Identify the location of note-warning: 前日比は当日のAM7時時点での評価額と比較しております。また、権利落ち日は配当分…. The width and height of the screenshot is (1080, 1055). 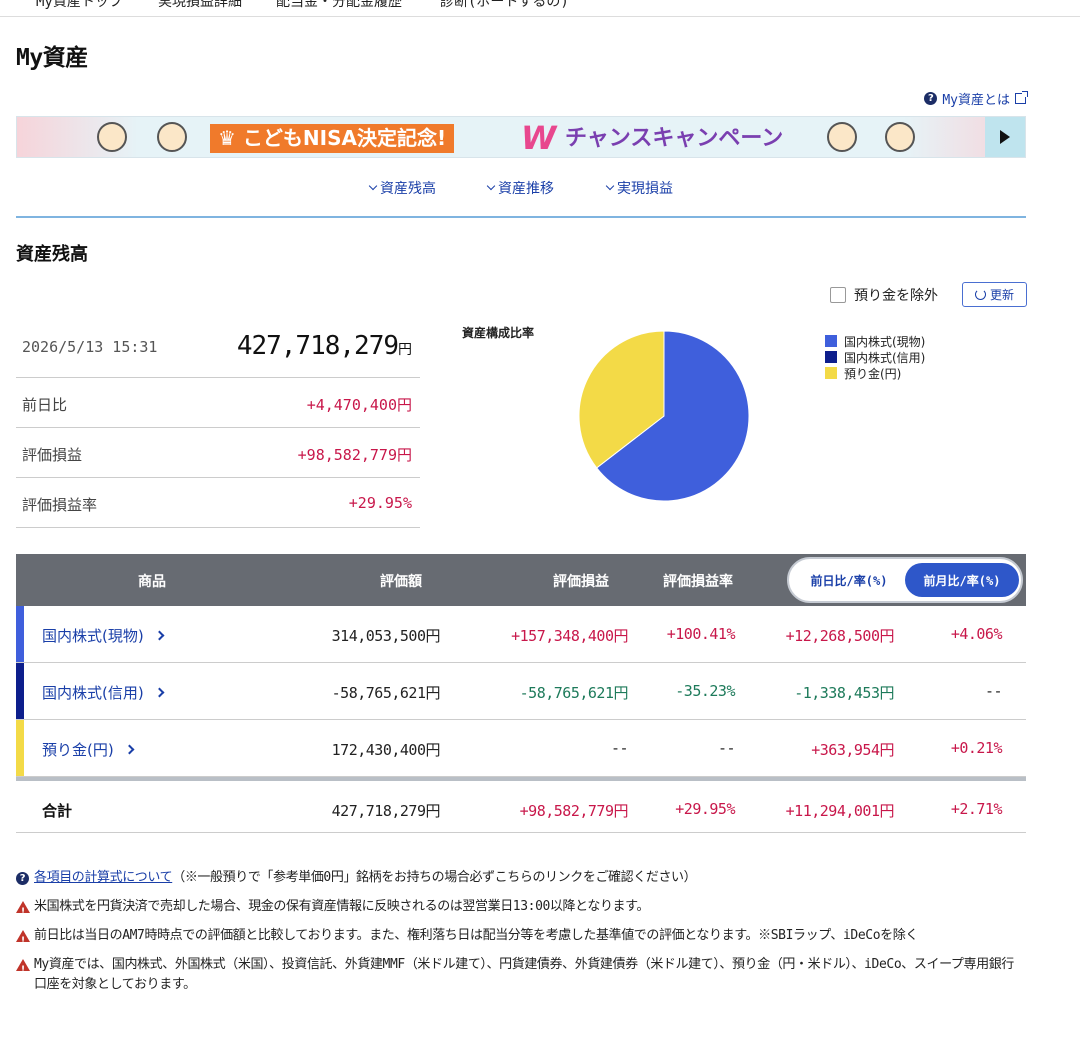
(521, 938).